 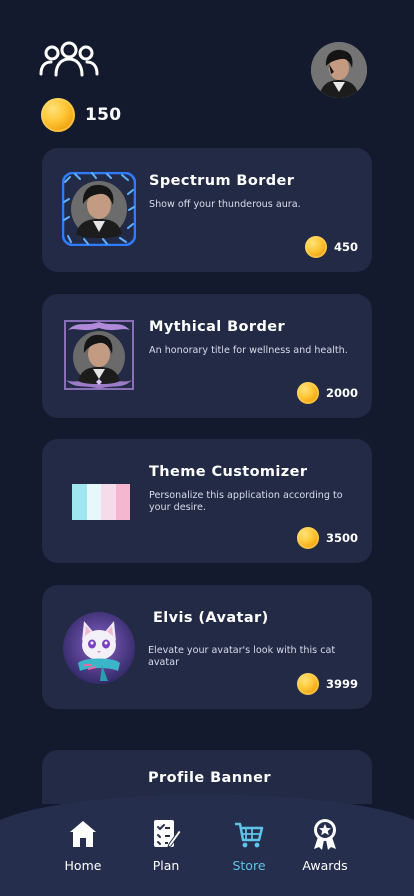 I want to click on item-price-value: 3500, so click(x=341, y=538).